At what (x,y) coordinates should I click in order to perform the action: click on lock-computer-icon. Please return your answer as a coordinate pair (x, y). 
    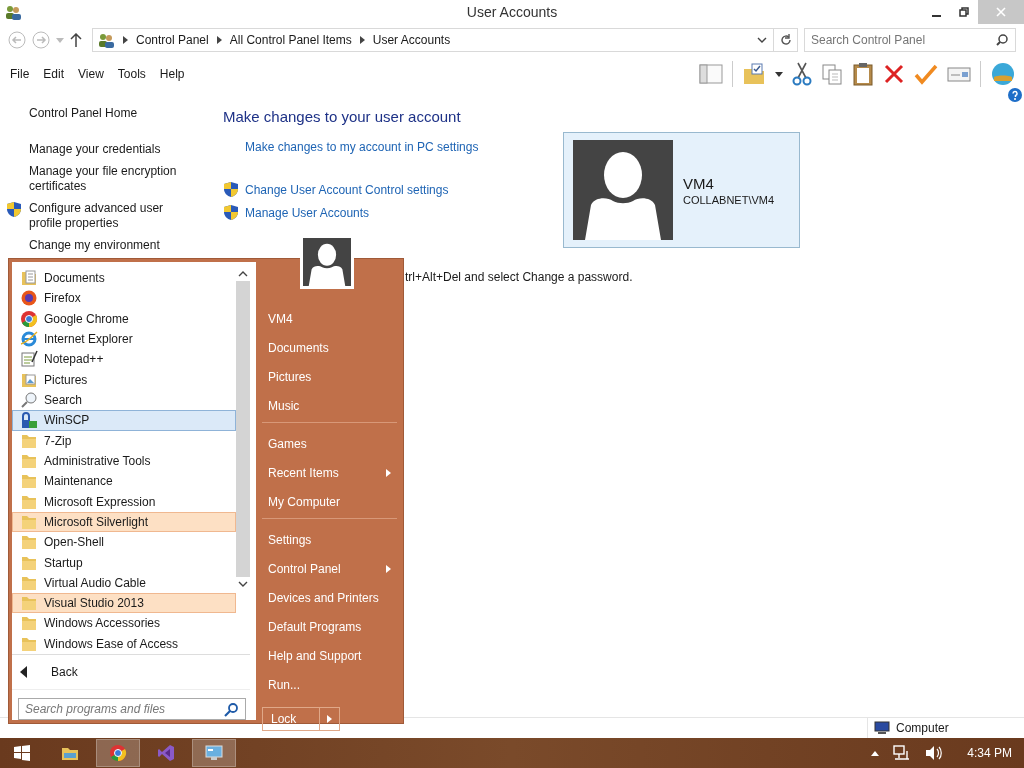
    Looking at the image, I should click on (29, 420).